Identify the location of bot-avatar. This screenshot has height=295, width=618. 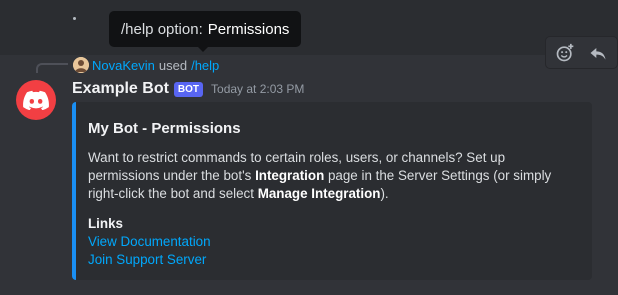
(36, 100).